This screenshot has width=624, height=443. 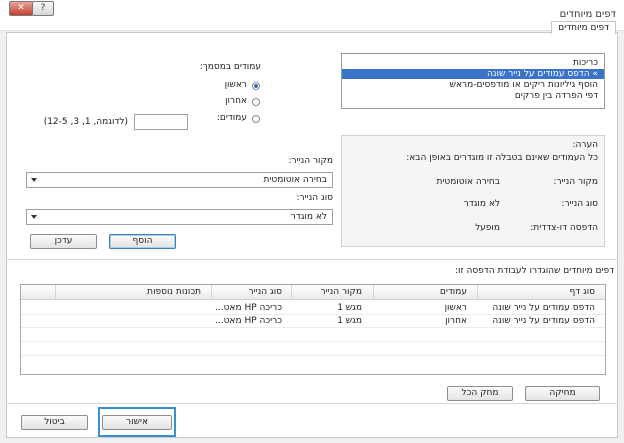 What do you see at coordinates (230, 67) in the screenshot?
I see `pages-in-doc-label: עמודים במסמך:` at bounding box center [230, 67].